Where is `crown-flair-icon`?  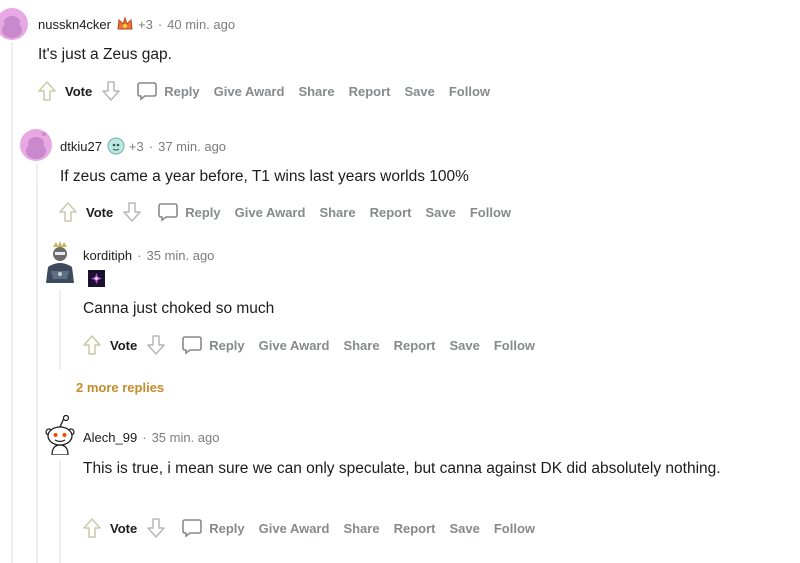 crown-flair-icon is located at coordinates (125, 24).